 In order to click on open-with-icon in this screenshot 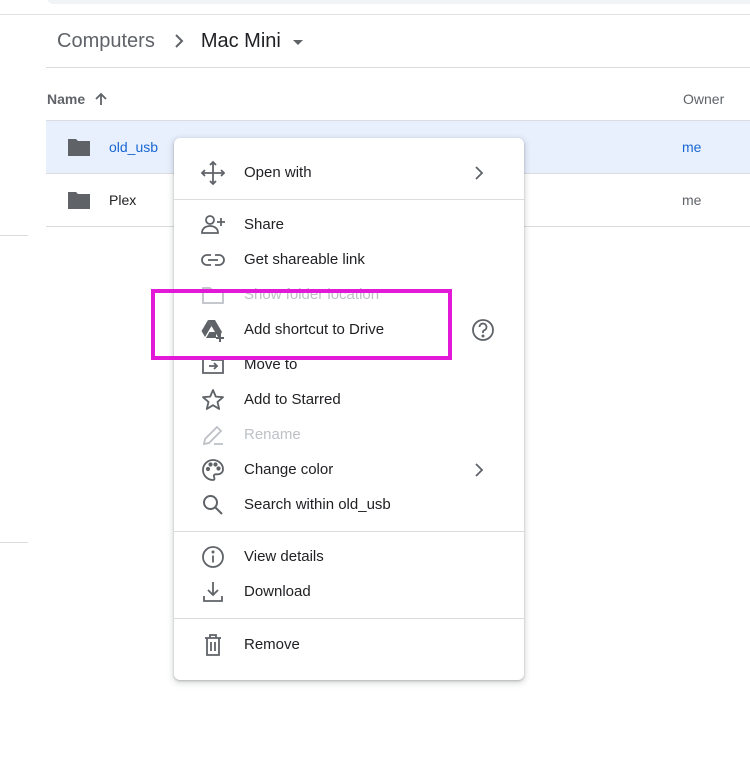, I will do `click(213, 173)`.